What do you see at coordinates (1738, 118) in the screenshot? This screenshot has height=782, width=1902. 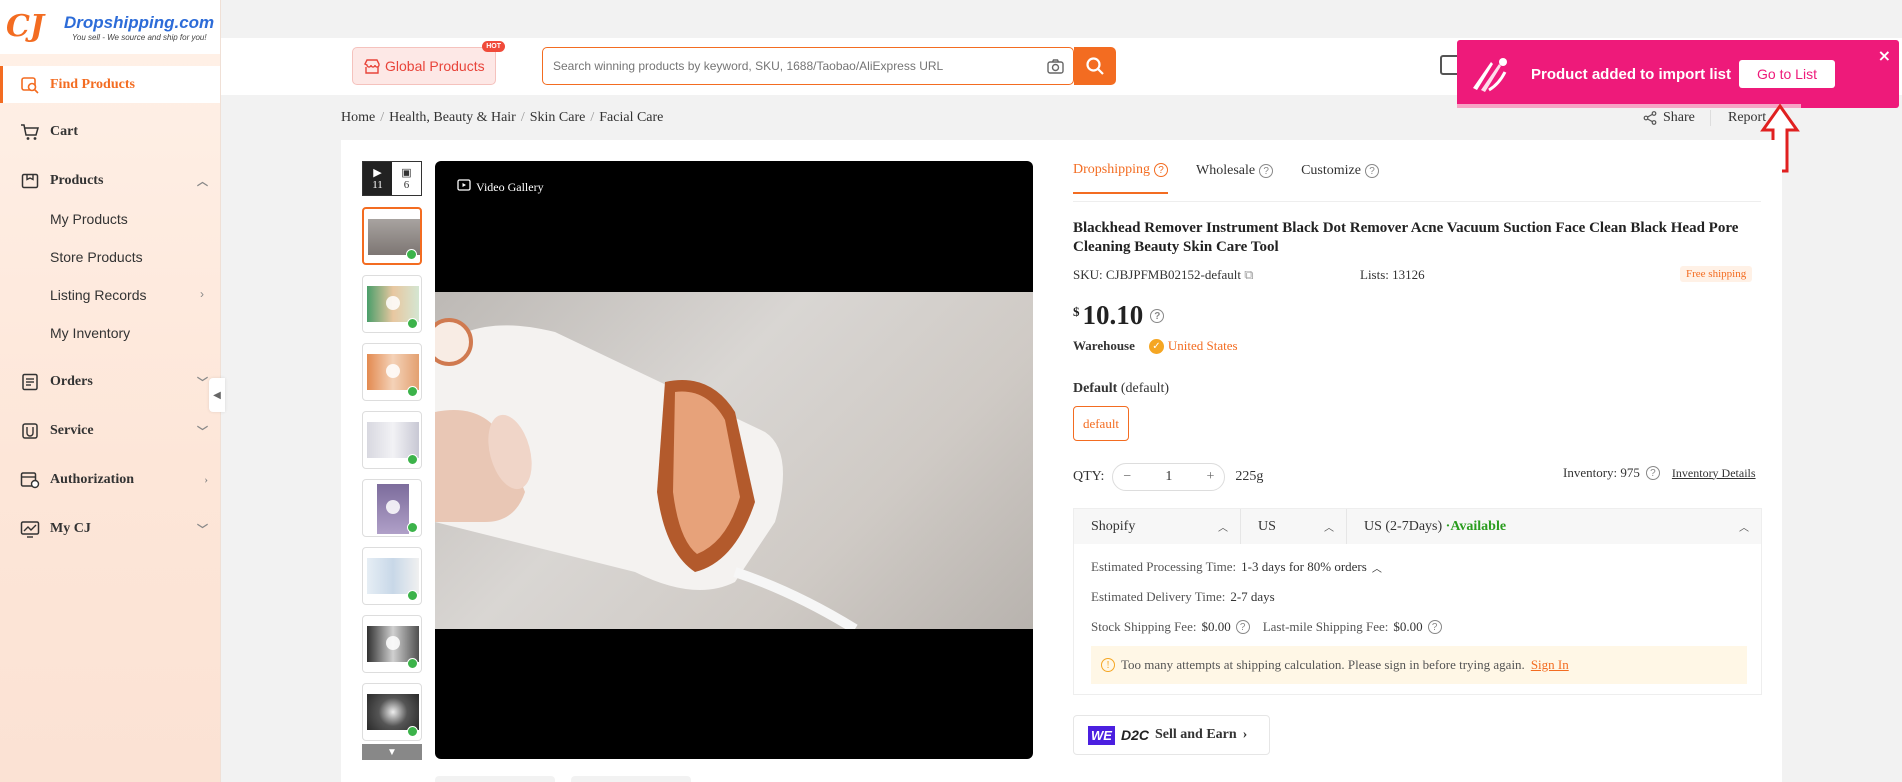 I see `report-button: Report` at bounding box center [1738, 118].